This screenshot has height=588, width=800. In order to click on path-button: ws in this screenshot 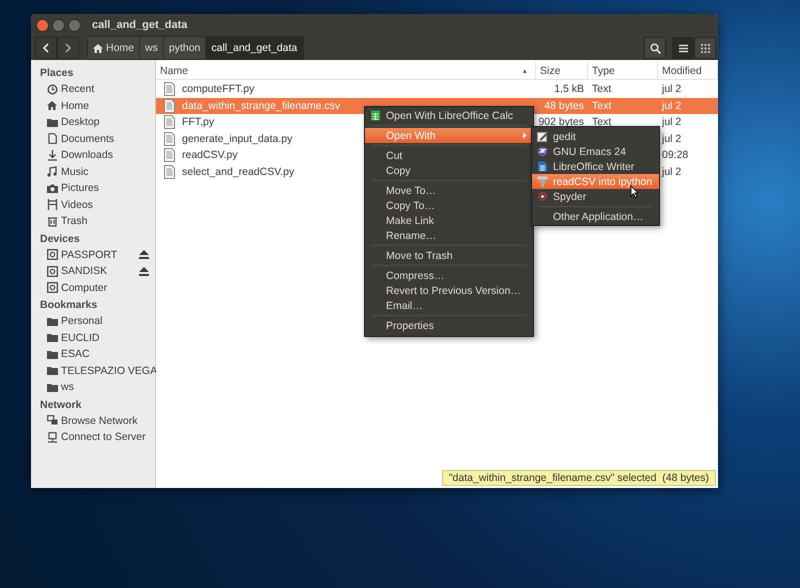, I will do `click(152, 48)`.